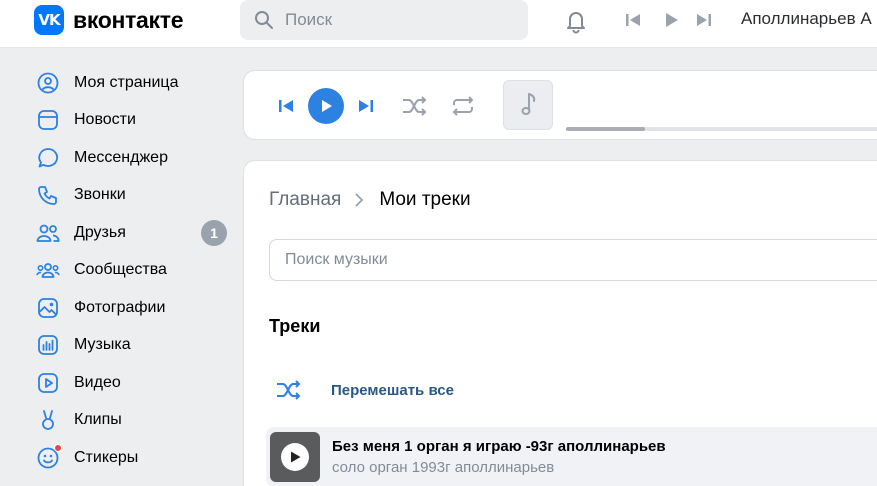  What do you see at coordinates (132, 421) in the screenshot?
I see `sidebar-item-clips: Клипы` at bounding box center [132, 421].